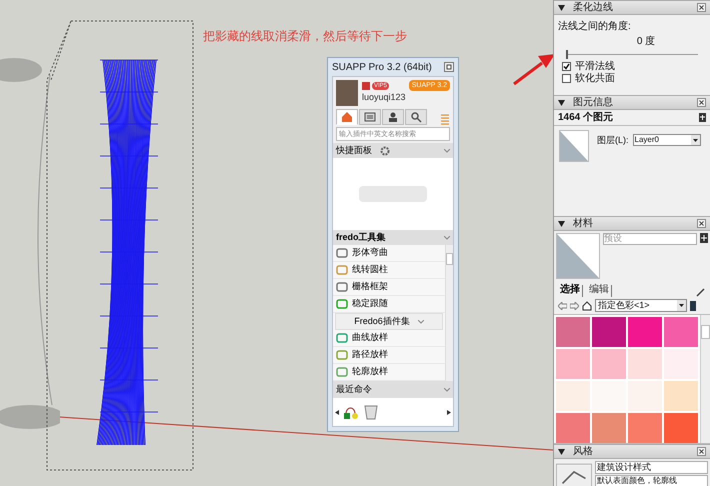 The image size is (710, 486). Describe the element at coordinates (370, 355) in the screenshot. I see `plugin-item: 路径放样` at that location.